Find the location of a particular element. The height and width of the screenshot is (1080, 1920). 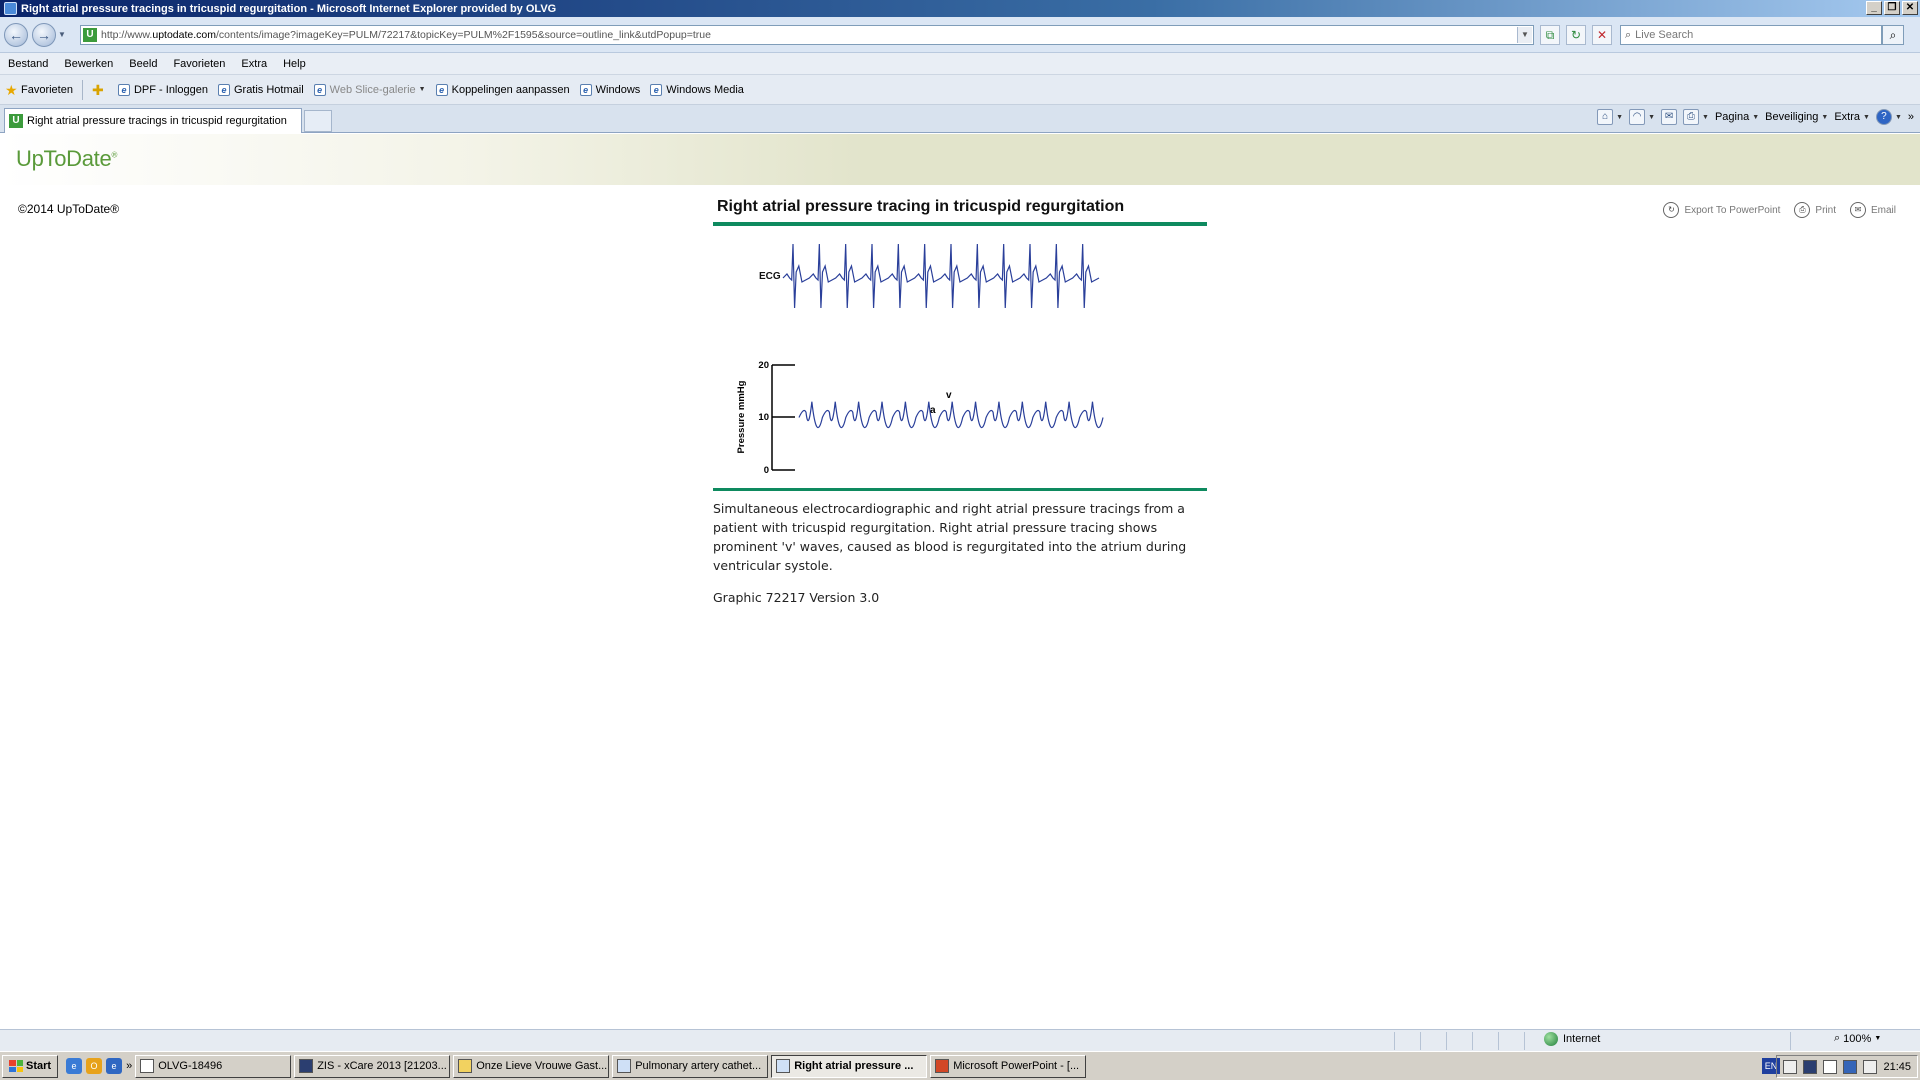

menu-favorieten: Favorieten is located at coordinates (199, 64).